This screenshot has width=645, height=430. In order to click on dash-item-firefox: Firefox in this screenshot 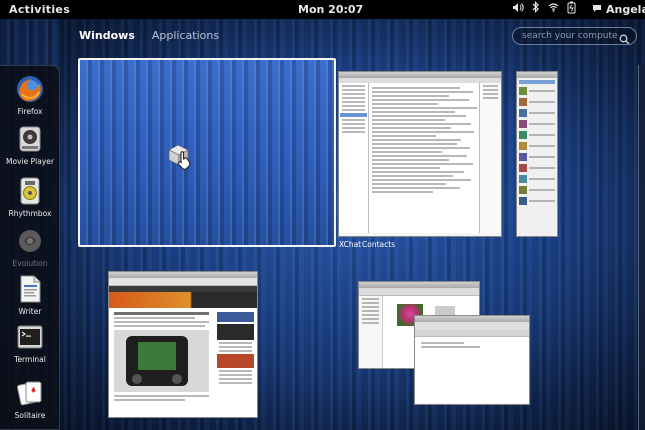, I will do `click(30, 95)`.